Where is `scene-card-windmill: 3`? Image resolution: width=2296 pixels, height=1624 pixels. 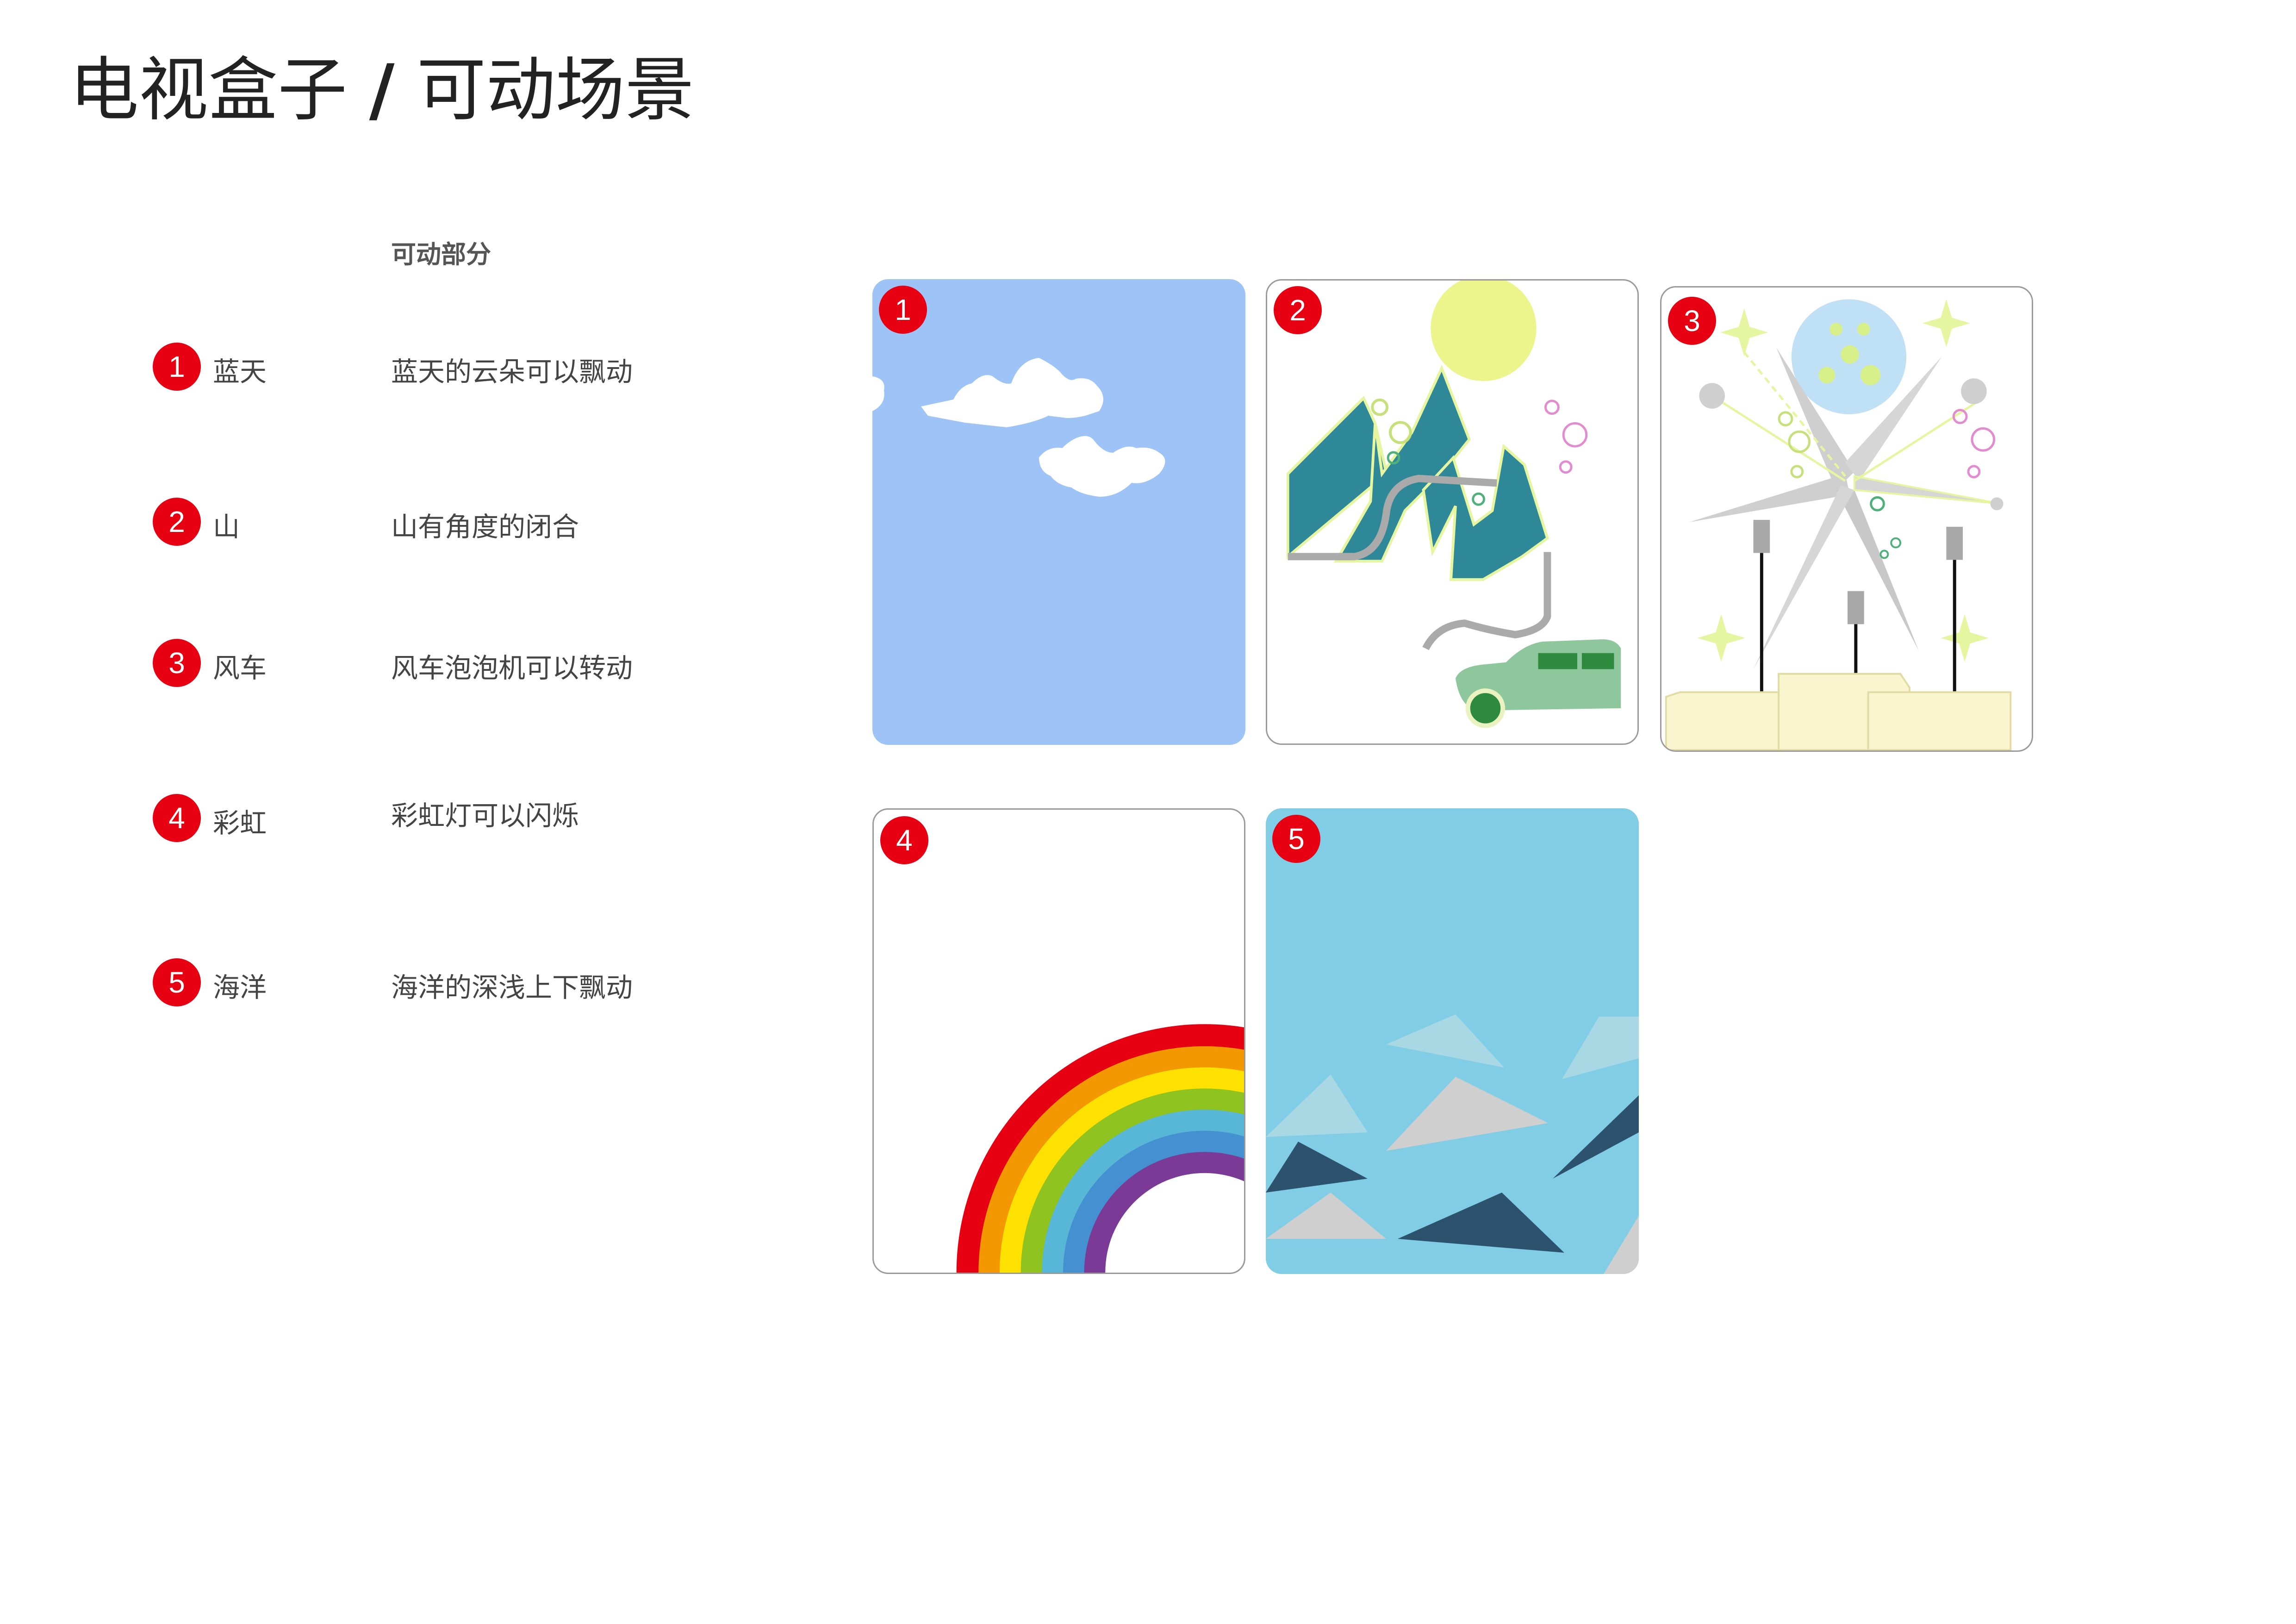
scene-card-windmill: 3 is located at coordinates (1846, 519).